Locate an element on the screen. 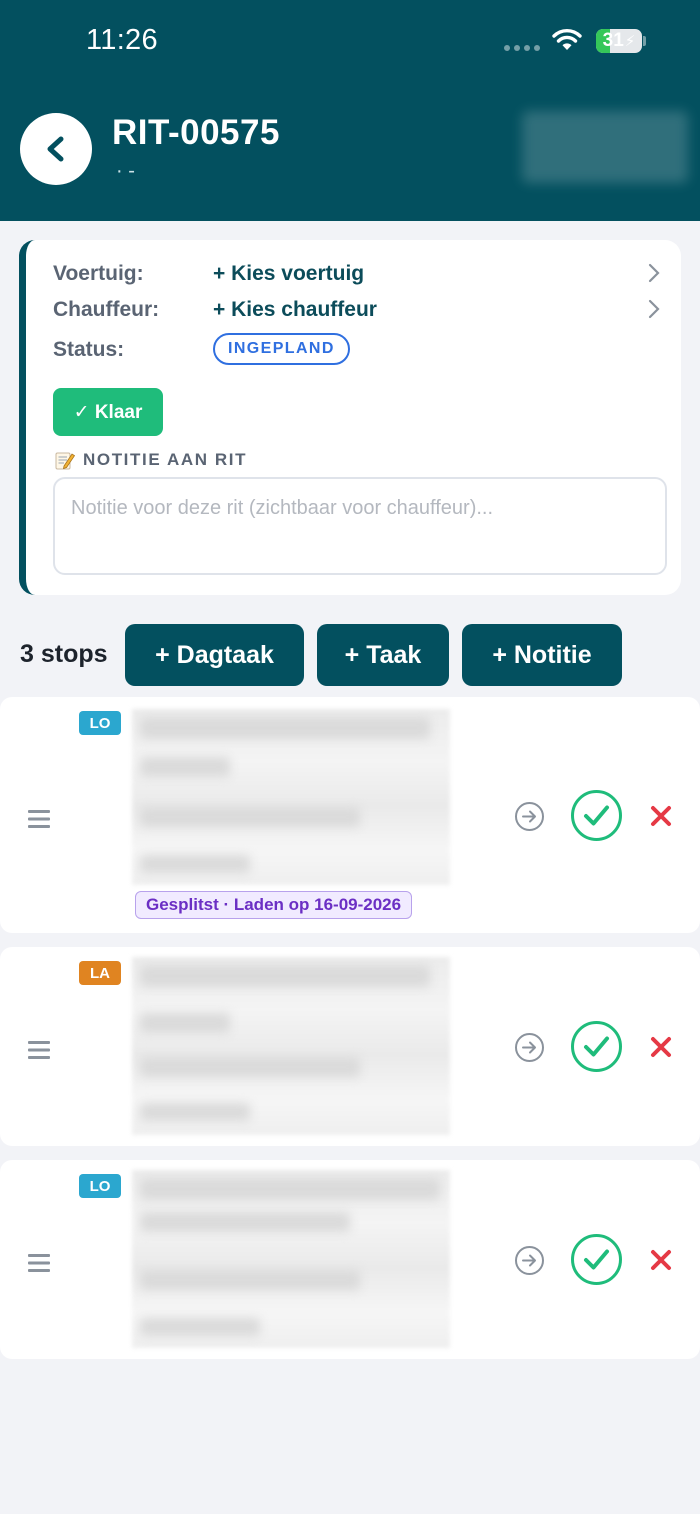  header: 11:26 31 ⚡ RIT-00575 · - is located at coordinates (350, 110).